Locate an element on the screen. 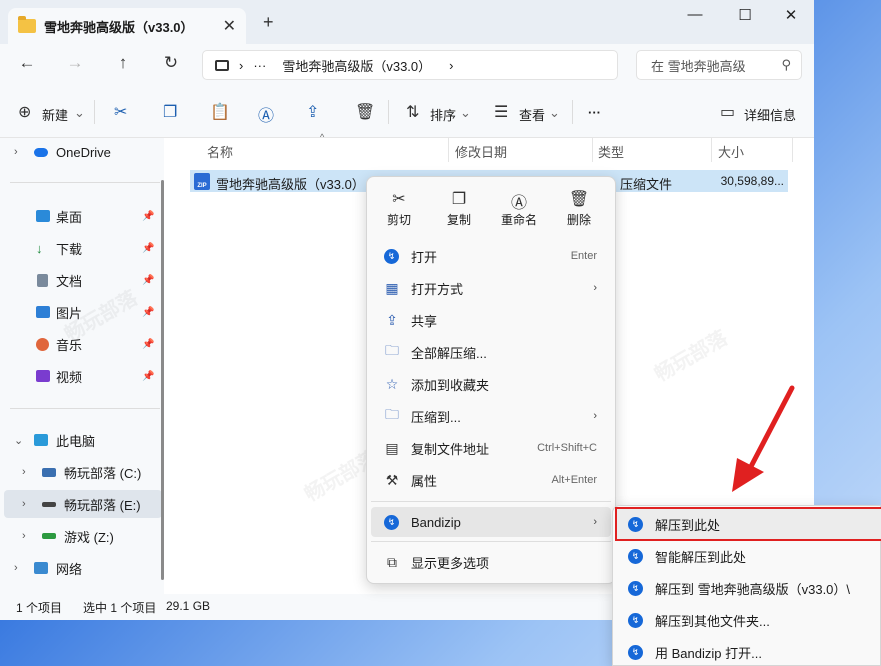  cut-icon: ✂ is located at coordinates (120, 112).